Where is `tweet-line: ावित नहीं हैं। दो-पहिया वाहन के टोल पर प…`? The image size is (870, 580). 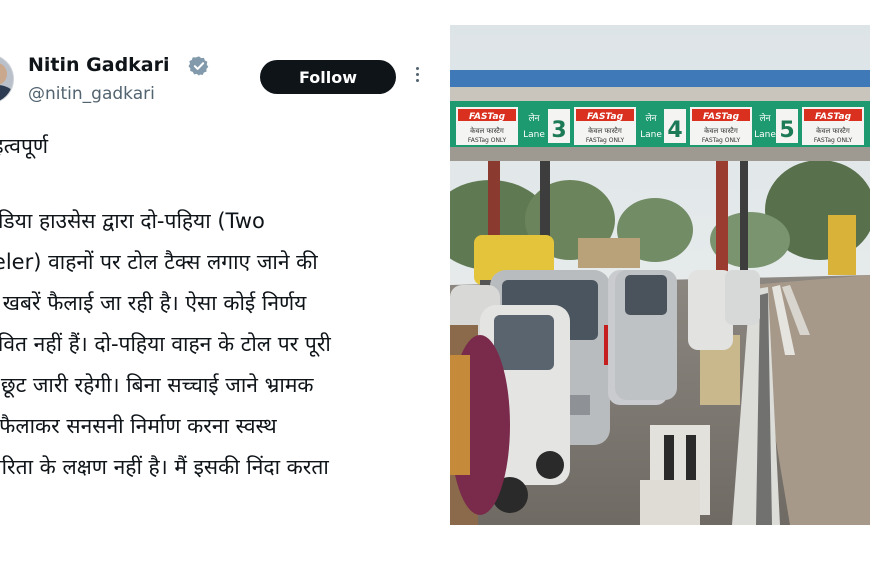 tweet-line: ावित नहीं हैं। दो-पहिया वाहन के टोल पर प… is located at coordinates (165, 344).